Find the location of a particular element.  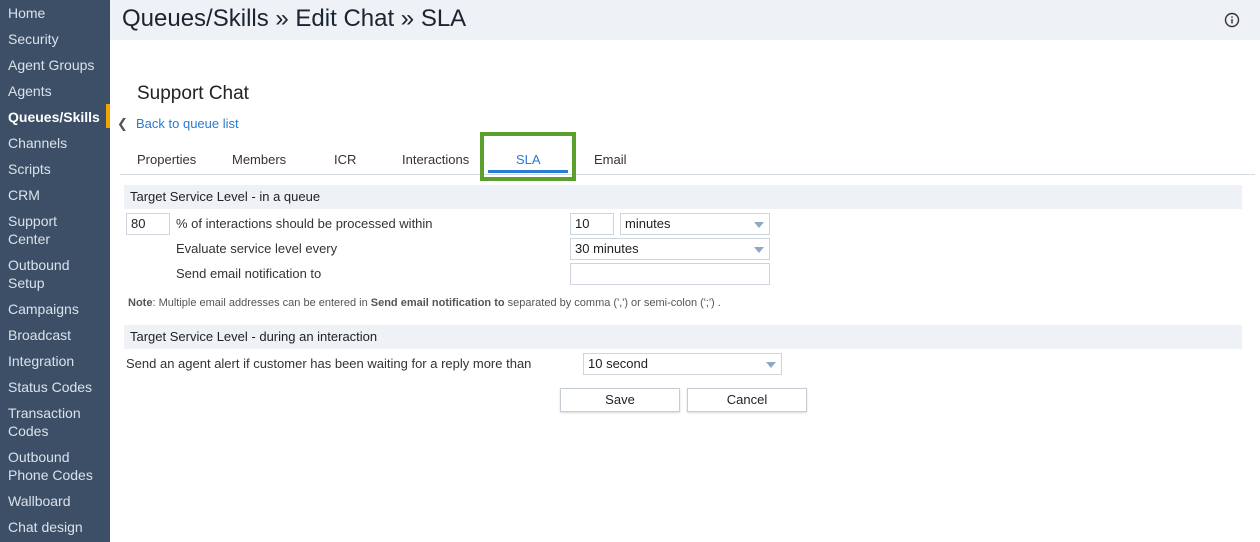

back-to-queue-list-link: ❮ Back to queue list is located at coordinates (178, 124).